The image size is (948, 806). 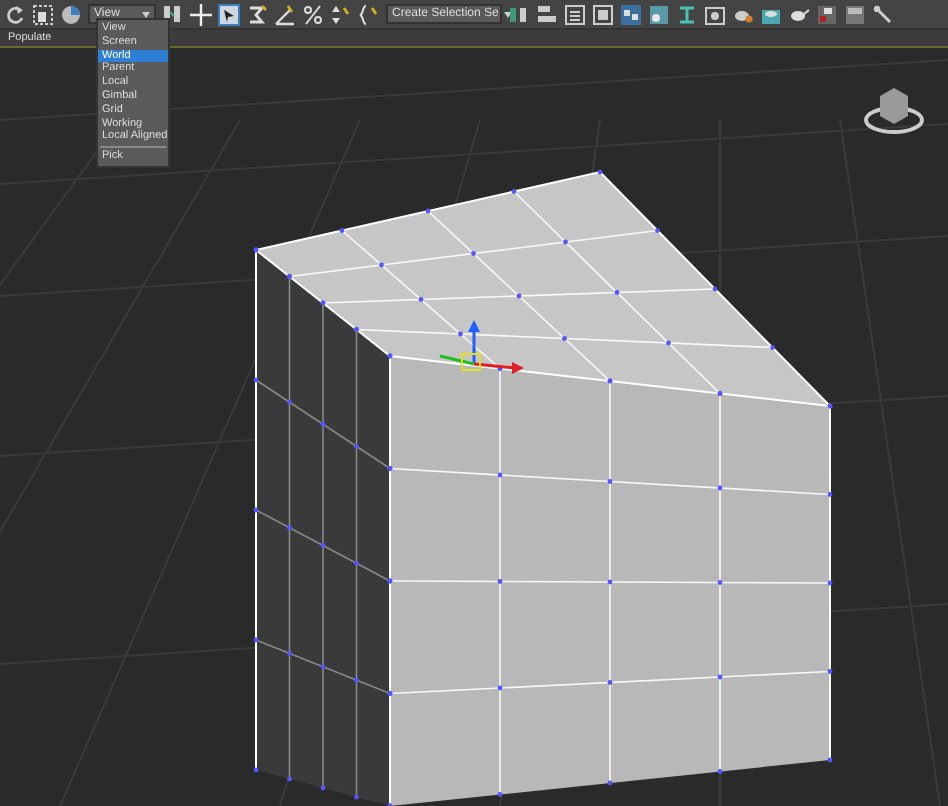 What do you see at coordinates (519, 14) in the screenshot?
I see `mirror-icon` at bounding box center [519, 14].